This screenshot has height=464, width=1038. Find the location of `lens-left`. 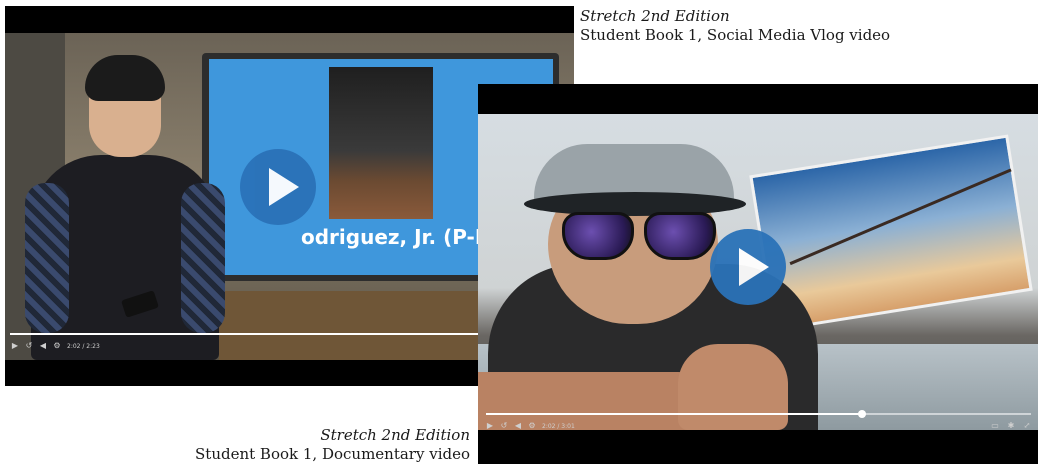

lens-left is located at coordinates (598, 236).